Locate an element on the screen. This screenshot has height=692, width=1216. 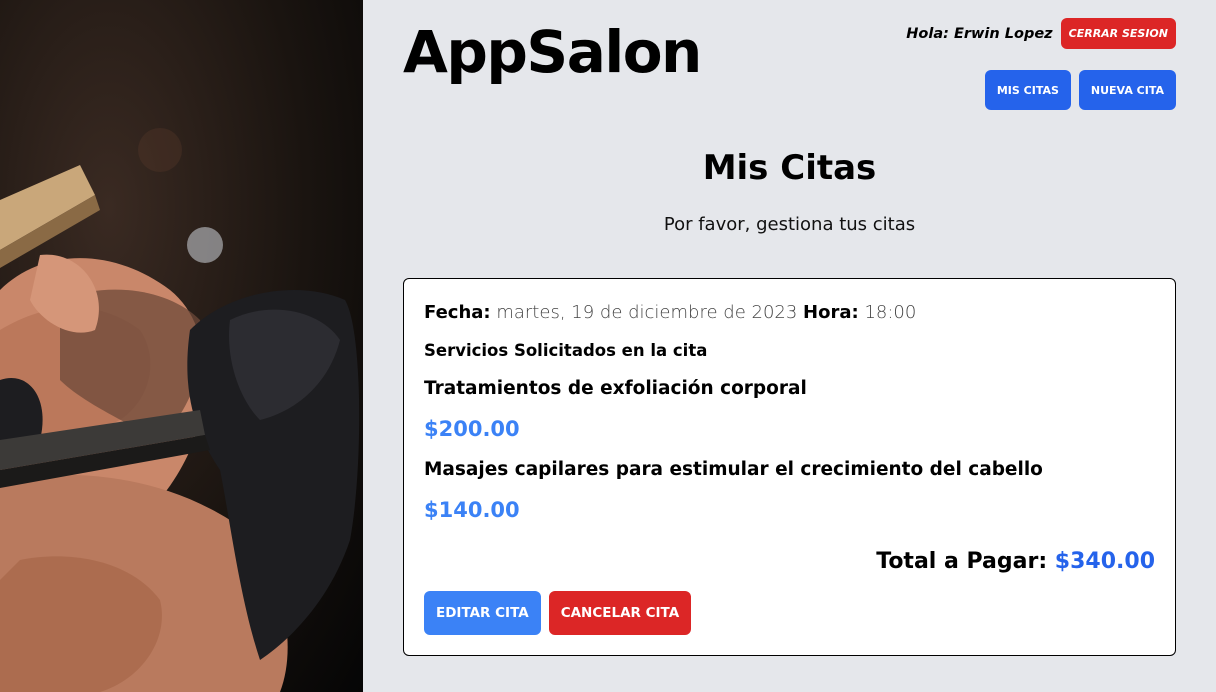
logout-button: CERRAR SESION is located at coordinates (1118, 33).